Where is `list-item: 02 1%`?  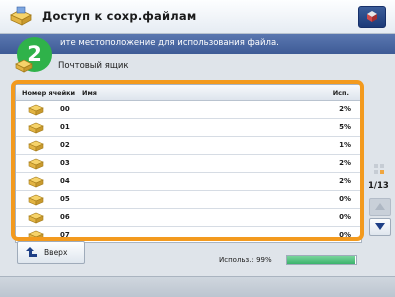 list-item: 02 1% is located at coordinates (188, 146).